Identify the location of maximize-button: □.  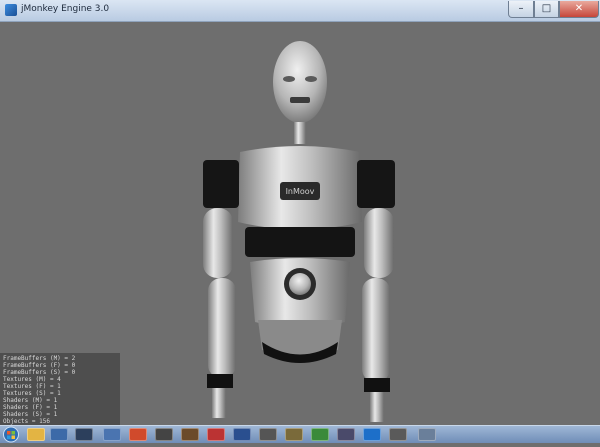
(546, 9).